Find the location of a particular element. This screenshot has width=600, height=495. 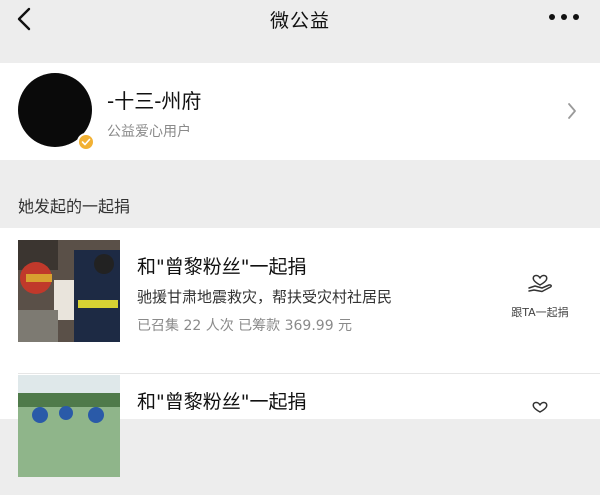

verified-badge is located at coordinates (86, 142).